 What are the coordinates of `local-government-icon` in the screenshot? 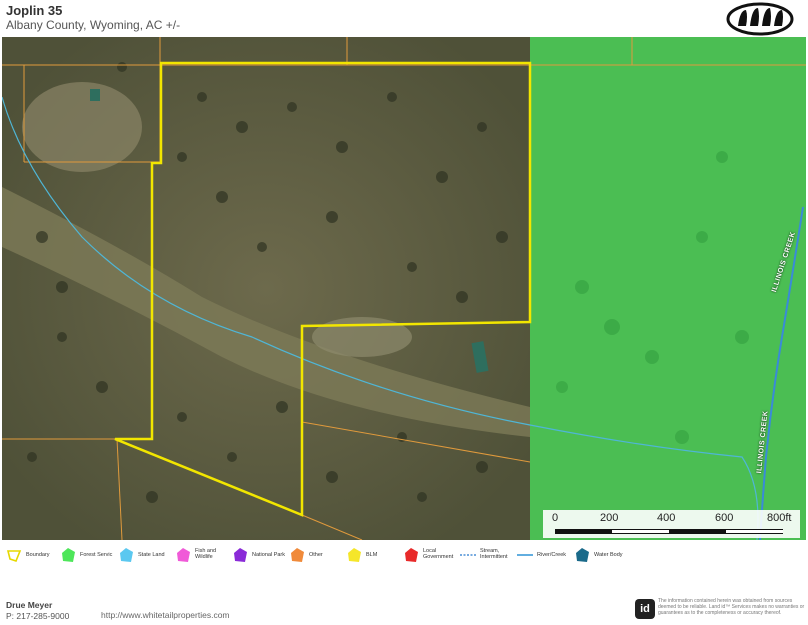 It's located at (411, 555).